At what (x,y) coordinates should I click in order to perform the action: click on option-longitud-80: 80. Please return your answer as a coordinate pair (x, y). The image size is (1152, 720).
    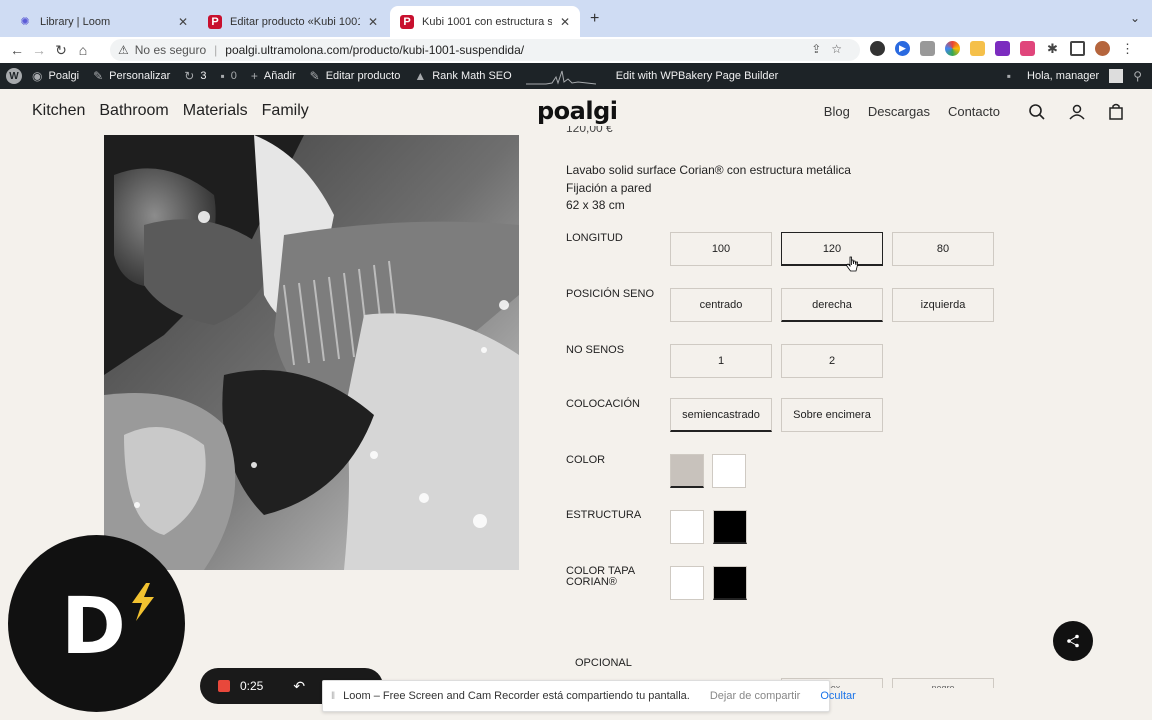
    Looking at the image, I should click on (943, 249).